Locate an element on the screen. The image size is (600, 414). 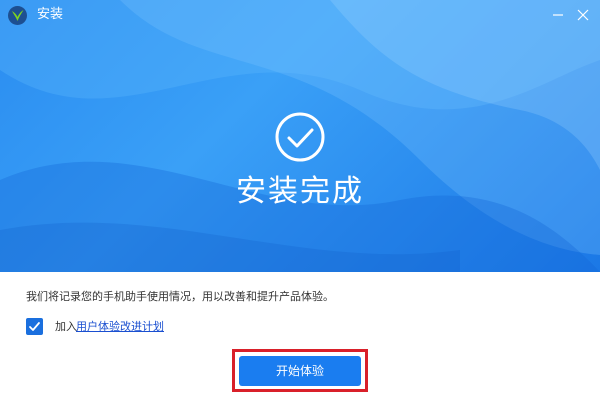
close-icon is located at coordinates (583, 15).